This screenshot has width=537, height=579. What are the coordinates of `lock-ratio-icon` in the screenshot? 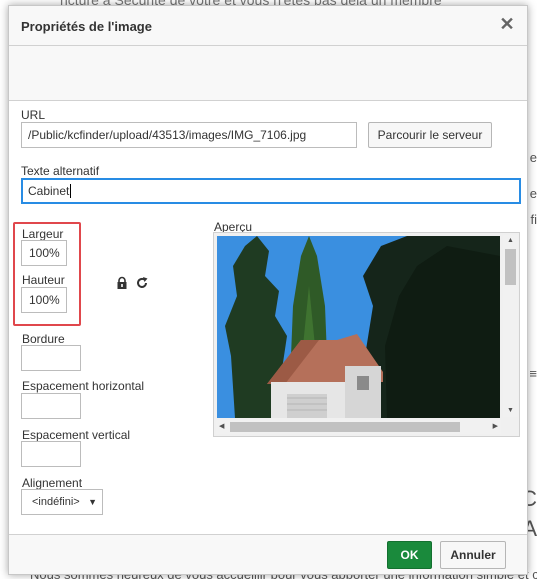 It's located at (122, 283).